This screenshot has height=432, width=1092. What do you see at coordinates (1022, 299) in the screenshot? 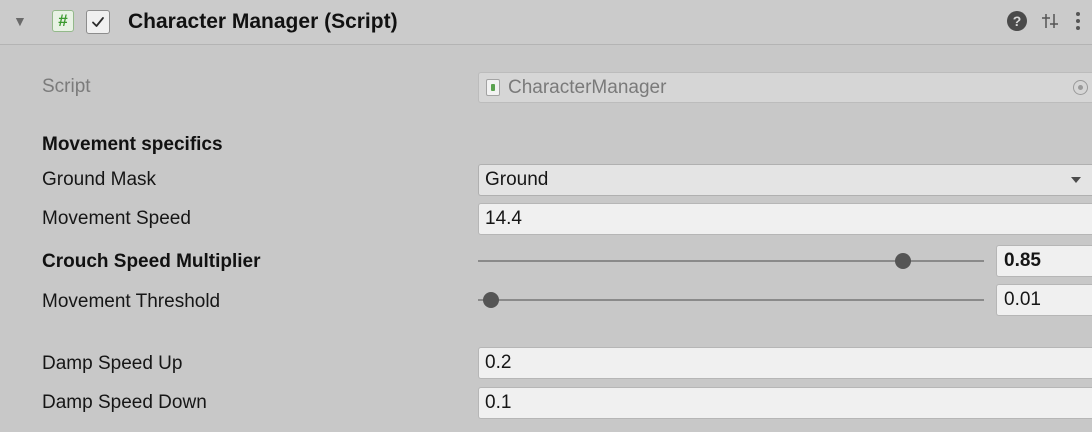
I see `movement-threshold-value: 0.01` at bounding box center [1022, 299].